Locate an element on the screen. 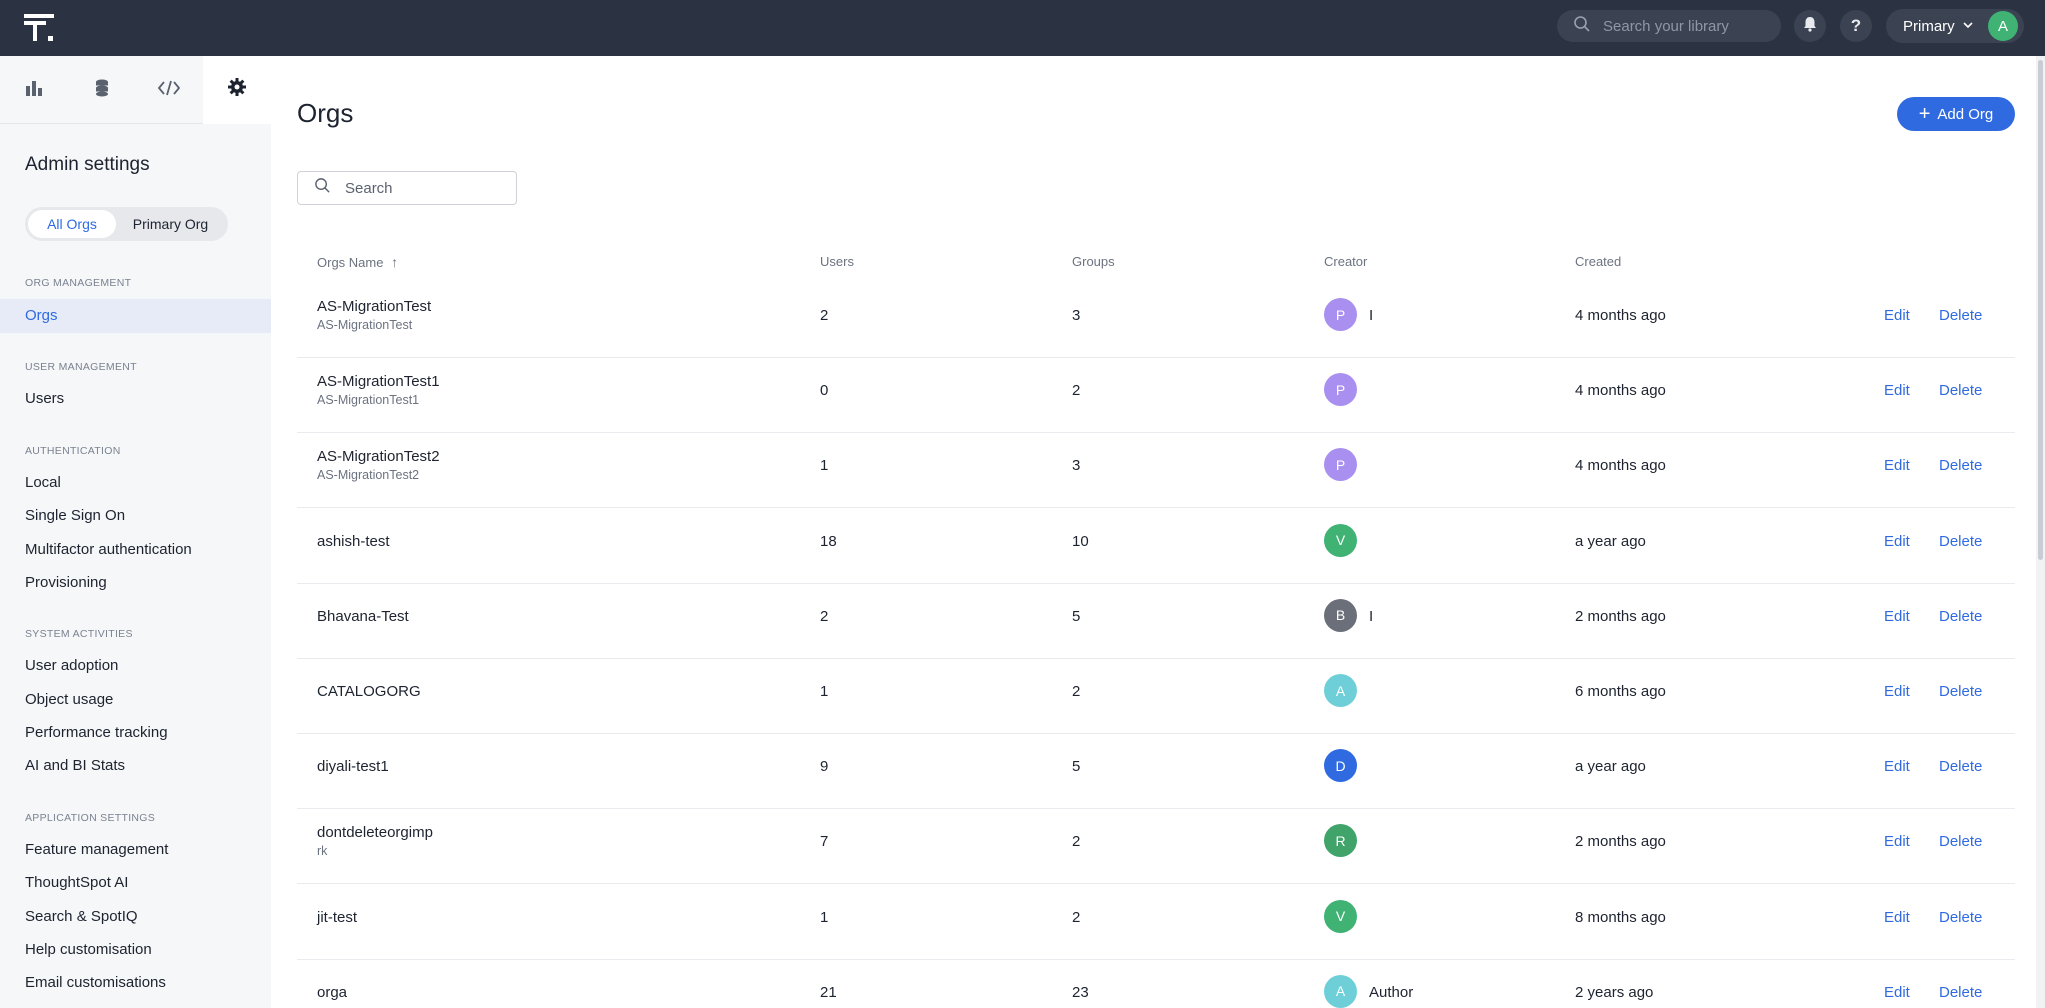 This screenshot has height=1008, width=2045. tab-data is located at coordinates (102, 90).